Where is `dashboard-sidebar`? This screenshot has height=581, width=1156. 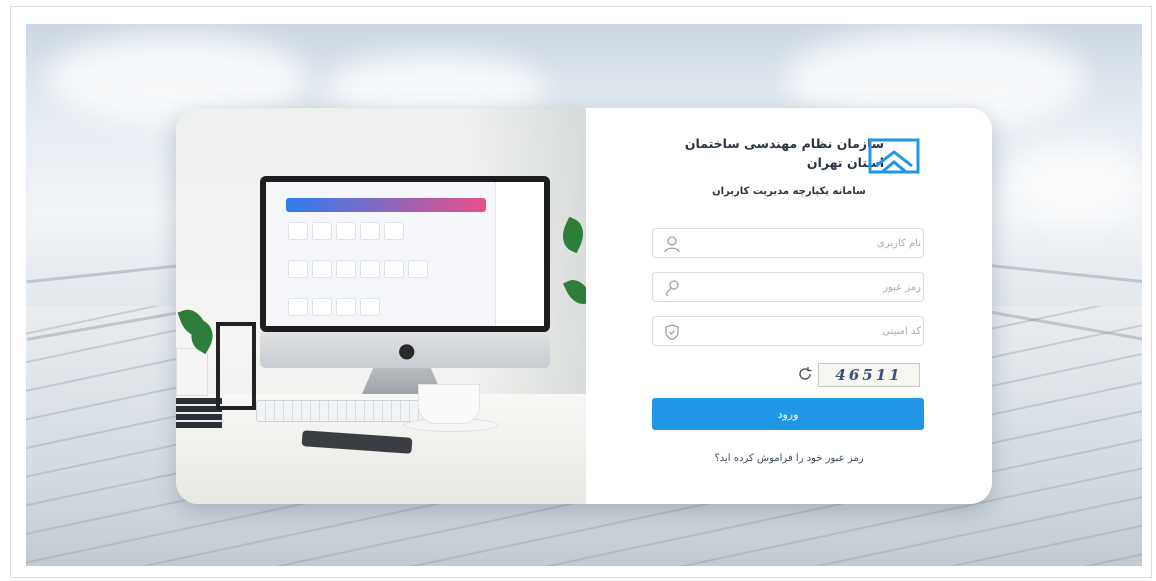 dashboard-sidebar is located at coordinates (519, 254).